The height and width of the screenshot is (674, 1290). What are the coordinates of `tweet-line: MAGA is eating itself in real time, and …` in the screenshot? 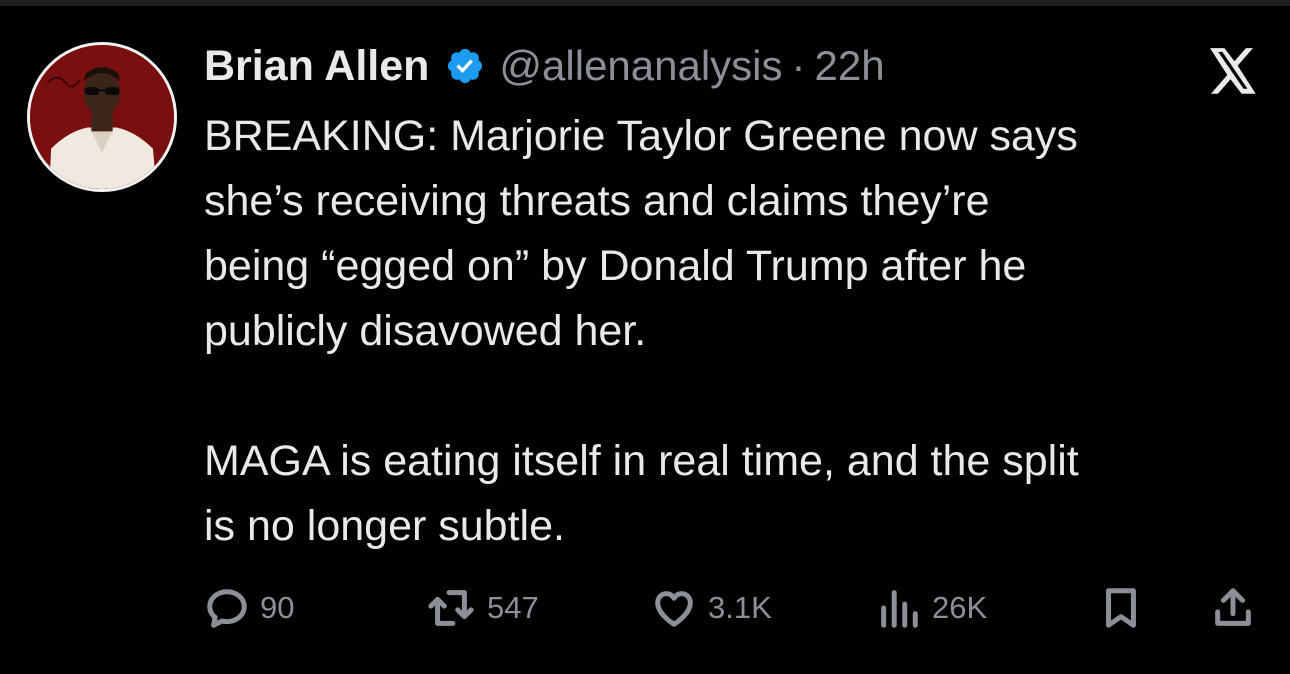 It's located at (641, 461).